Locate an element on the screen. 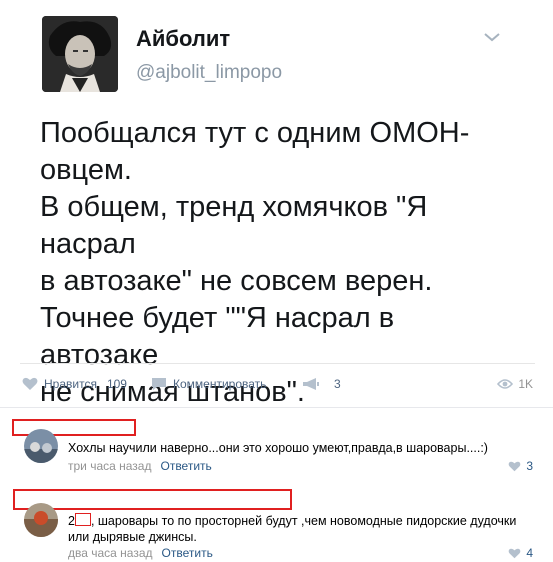 The image size is (553, 562). comment-text-prefix: 2 is located at coordinates (71, 521).